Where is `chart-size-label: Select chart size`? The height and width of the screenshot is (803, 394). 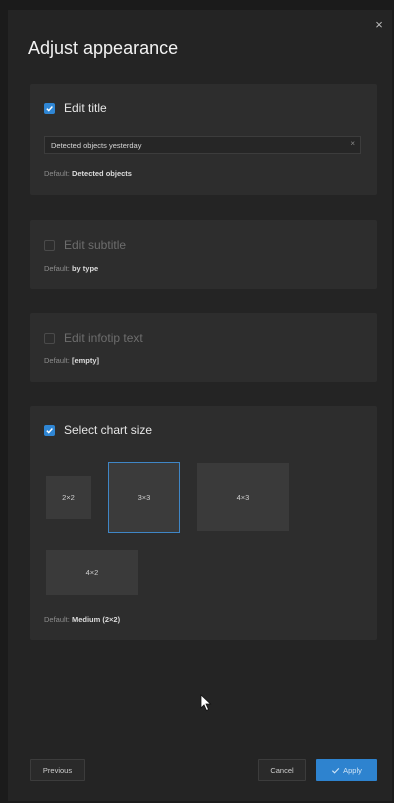
chart-size-label: Select chart size is located at coordinates (108, 430).